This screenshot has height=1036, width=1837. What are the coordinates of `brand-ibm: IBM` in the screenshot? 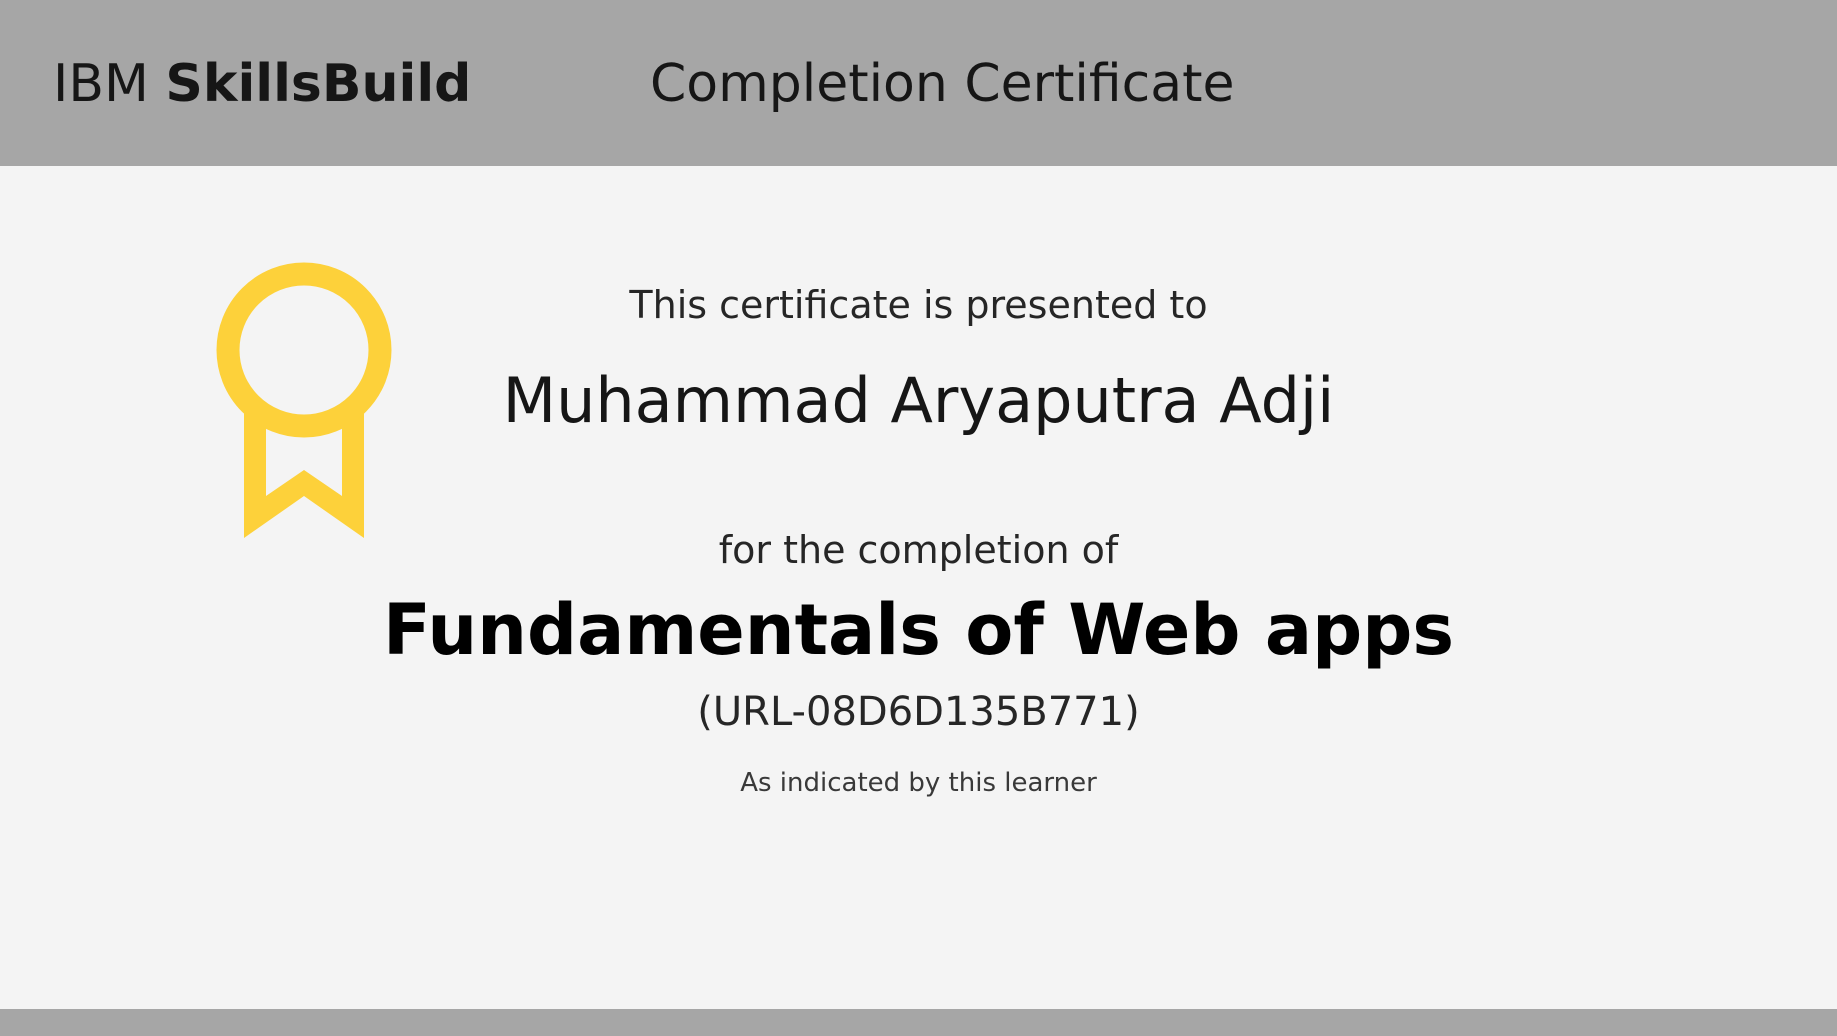 It's located at (101, 84).